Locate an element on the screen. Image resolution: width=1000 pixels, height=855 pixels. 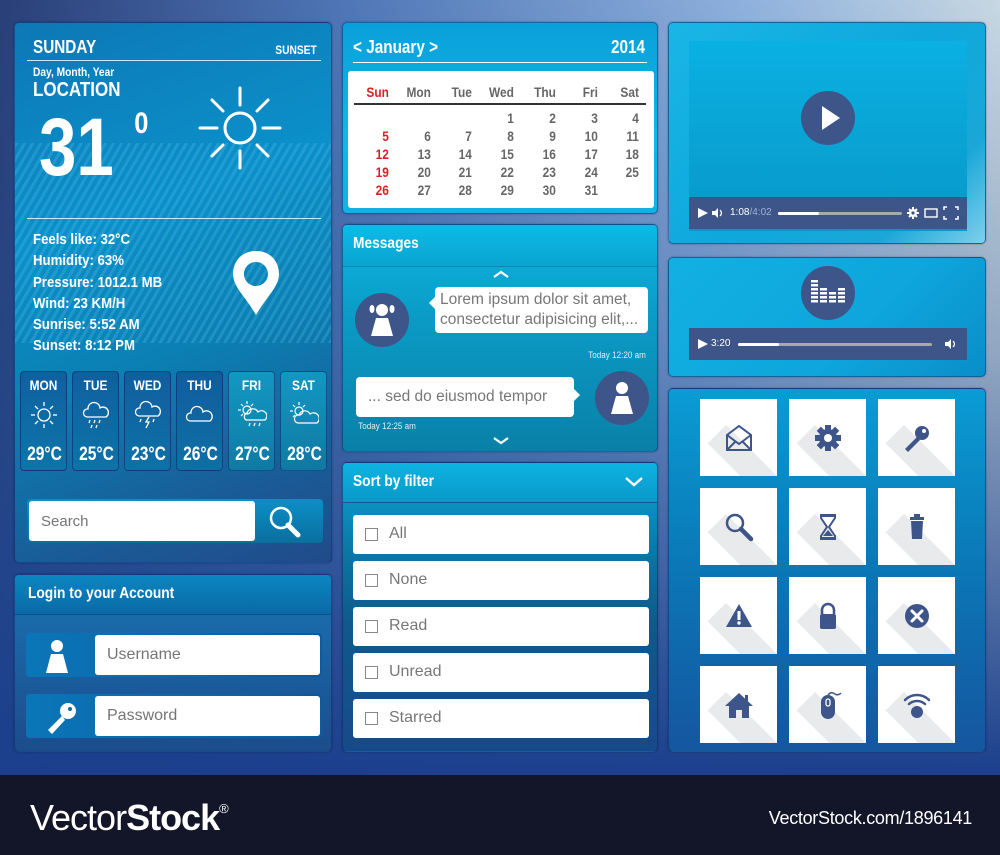
calendar-day: 29 is located at coordinates (502, 190).